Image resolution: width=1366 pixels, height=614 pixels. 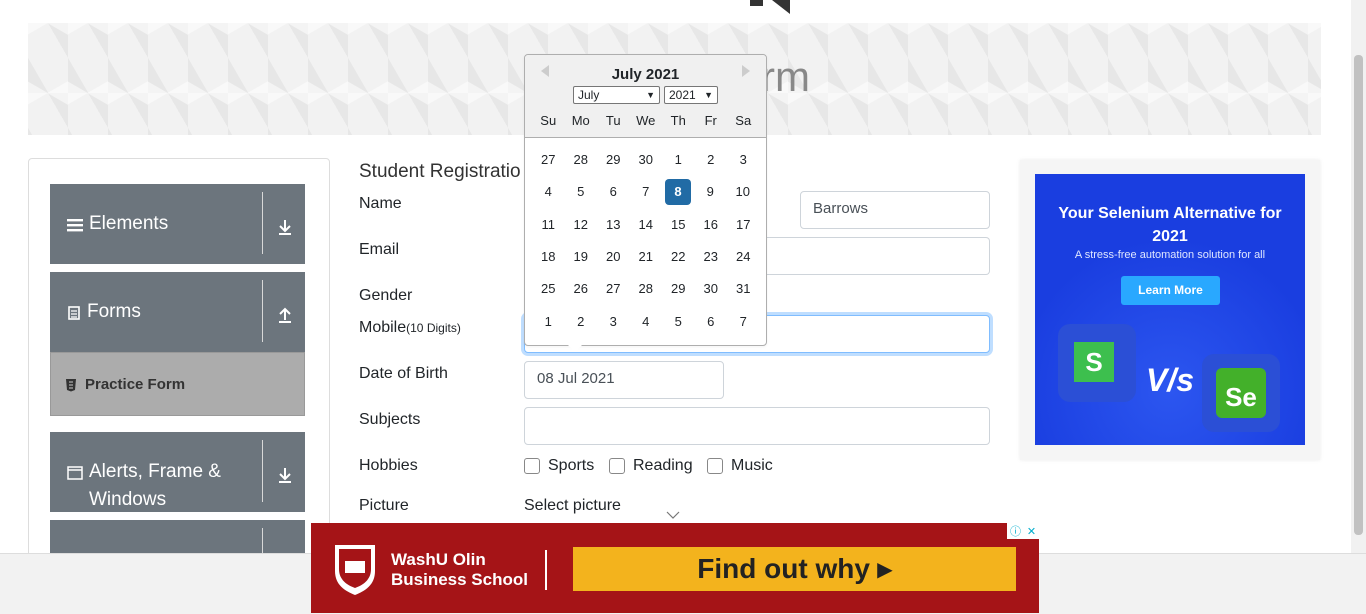 I want to click on day-cell: 21, so click(x=646, y=257).